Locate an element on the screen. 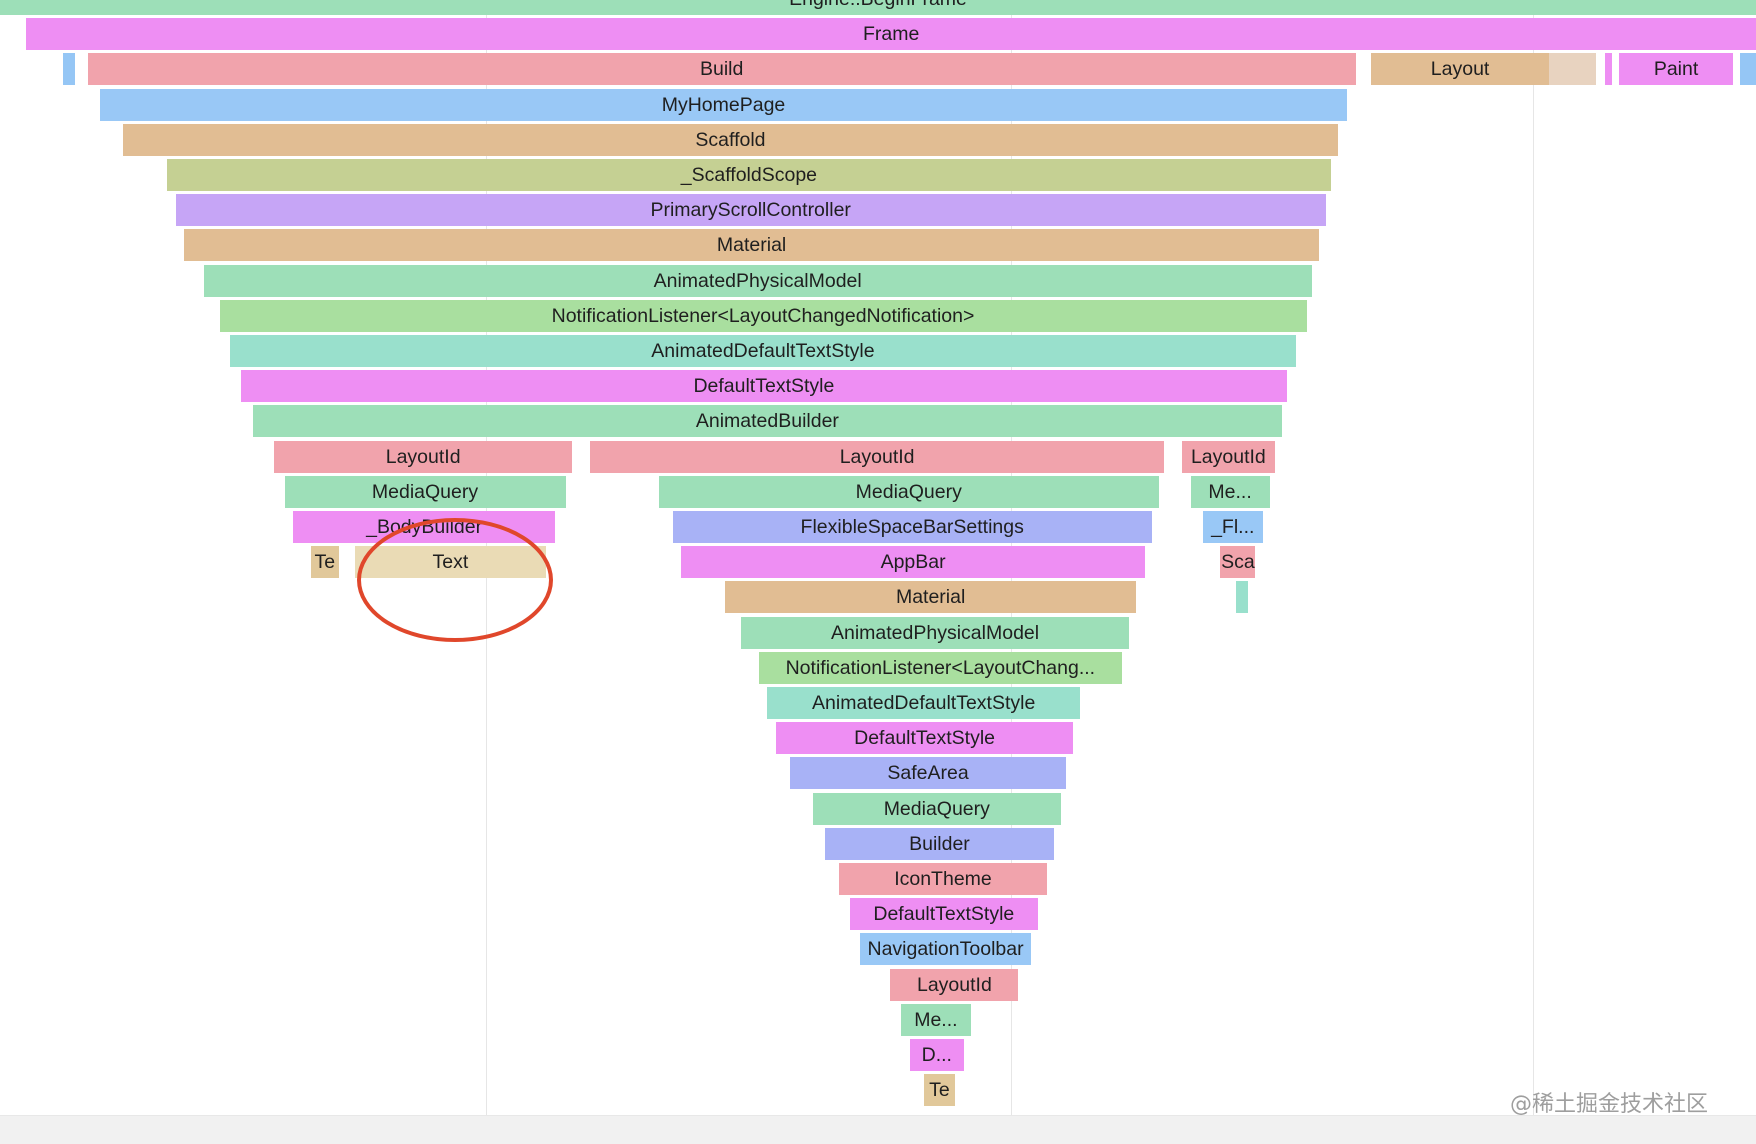  flame-frame-animatedbuilder: AnimatedBuilder is located at coordinates (767, 421).